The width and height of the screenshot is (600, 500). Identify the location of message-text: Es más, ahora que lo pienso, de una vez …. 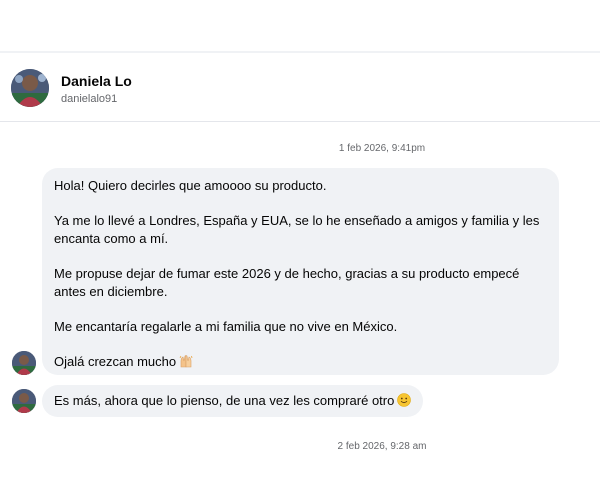
(224, 400).